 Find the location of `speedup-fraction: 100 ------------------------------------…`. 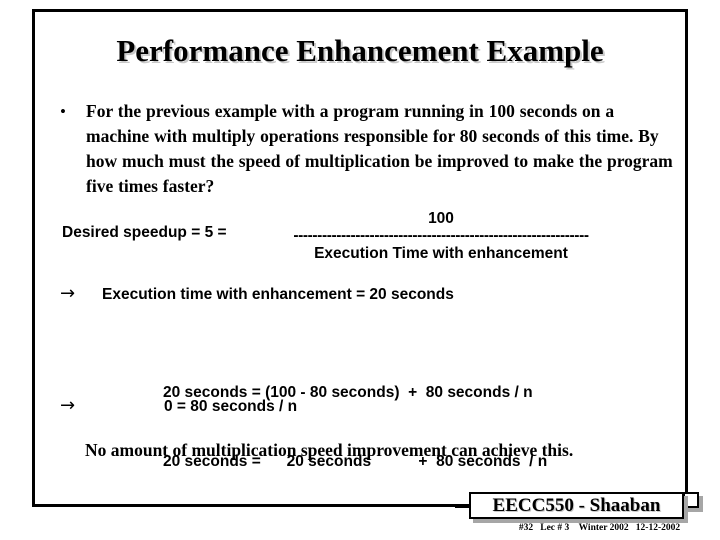

speedup-fraction: 100 ------------------------------------… is located at coordinates (441, 236).